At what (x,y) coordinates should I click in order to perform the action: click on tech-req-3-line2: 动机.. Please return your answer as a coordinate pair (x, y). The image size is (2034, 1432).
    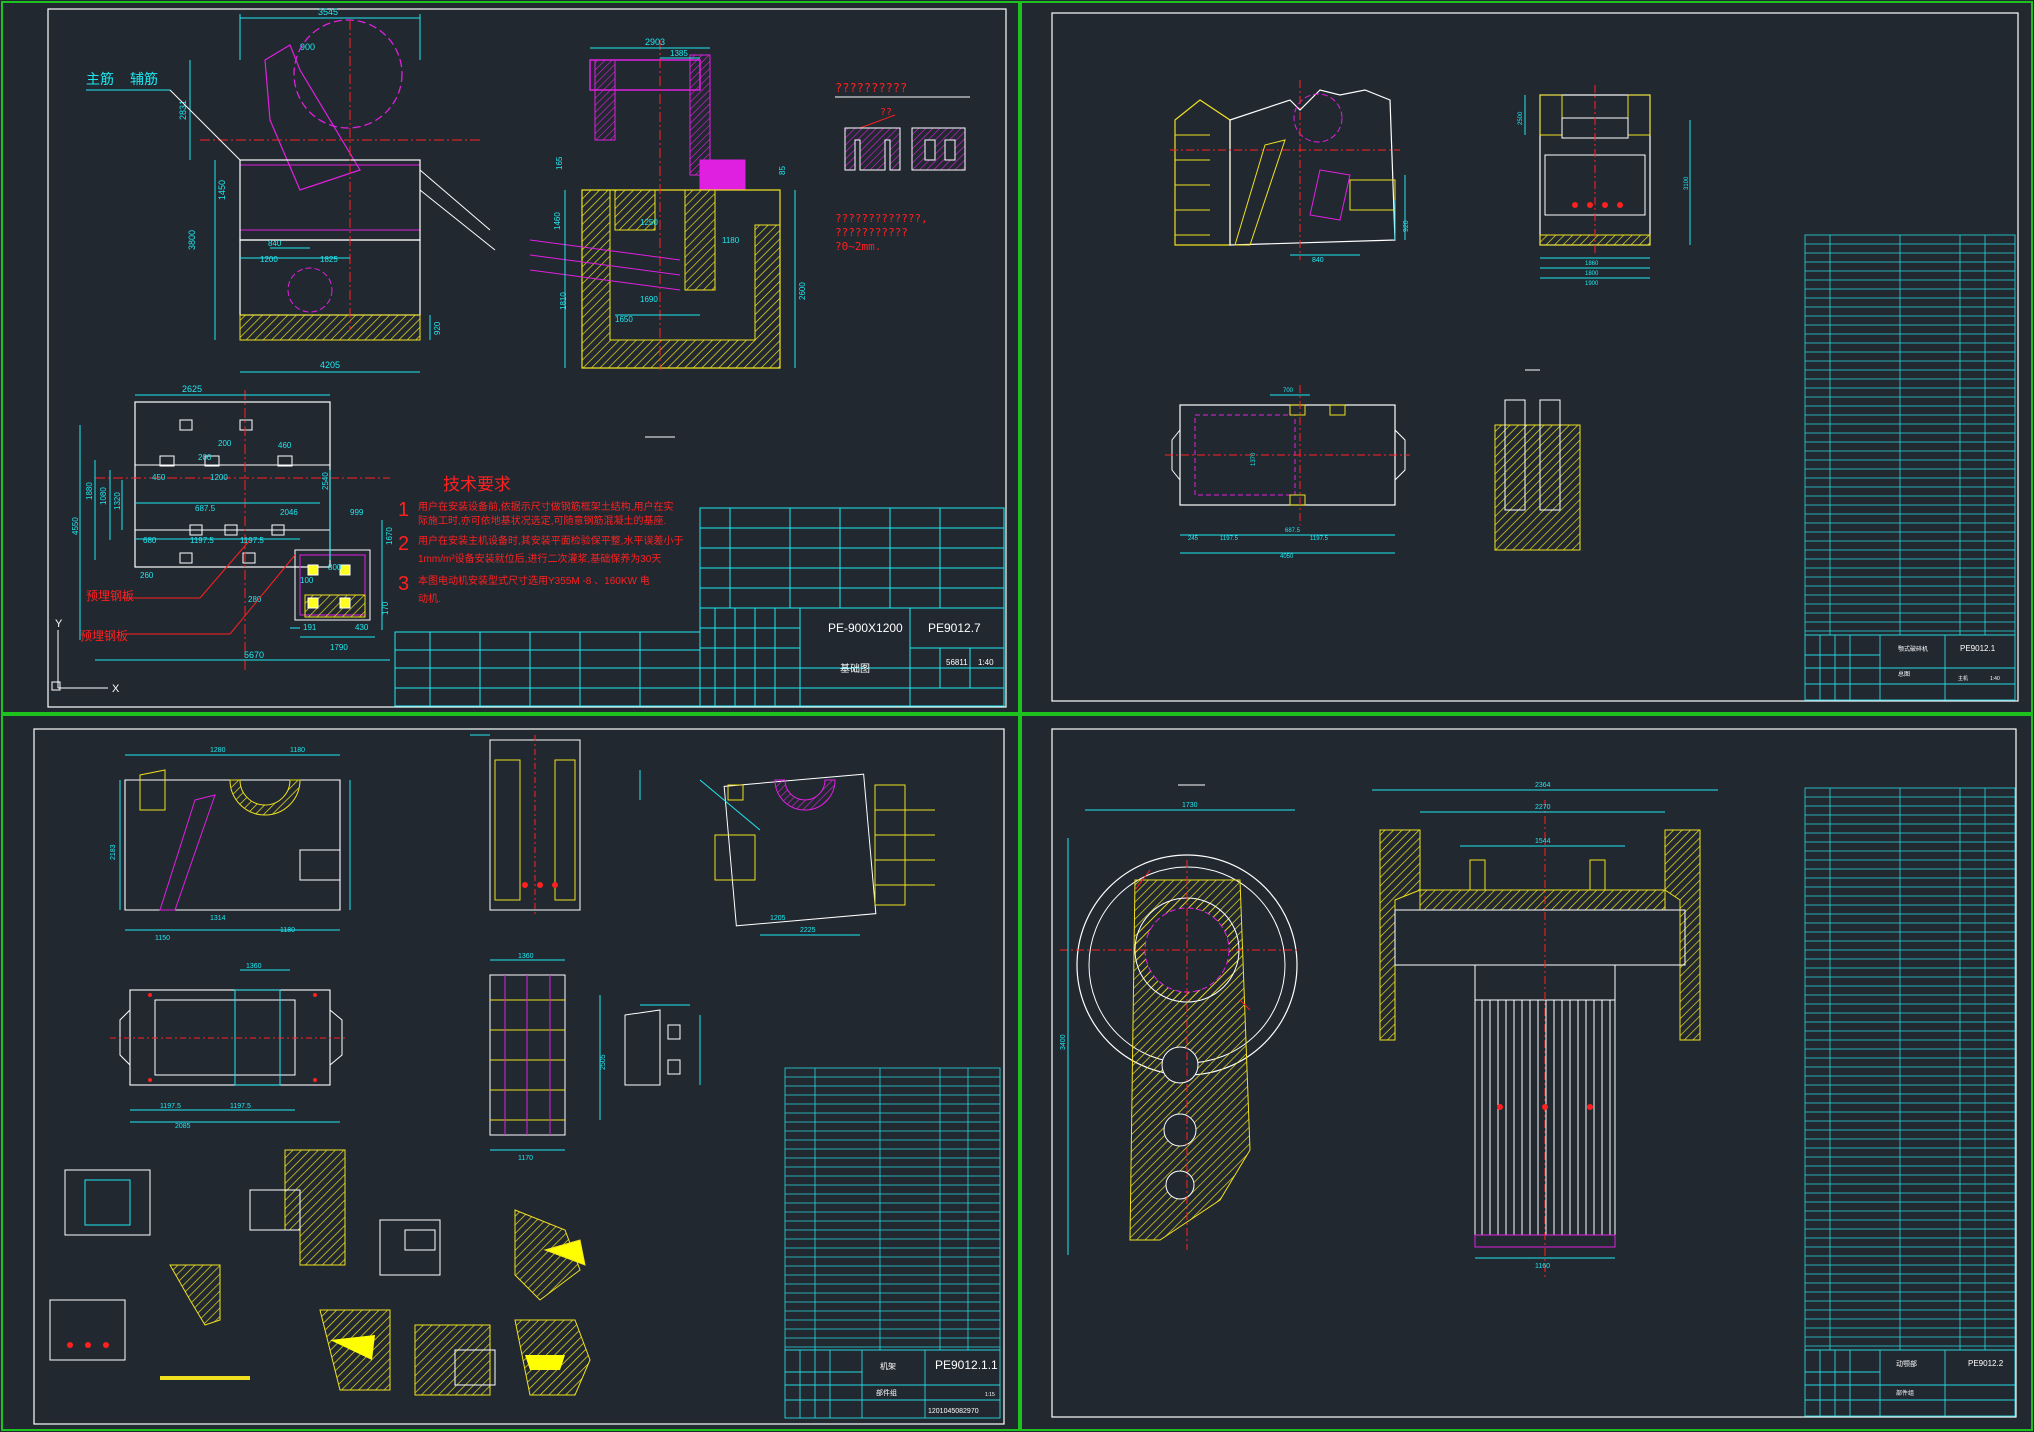
    Looking at the image, I should click on (429, 598).